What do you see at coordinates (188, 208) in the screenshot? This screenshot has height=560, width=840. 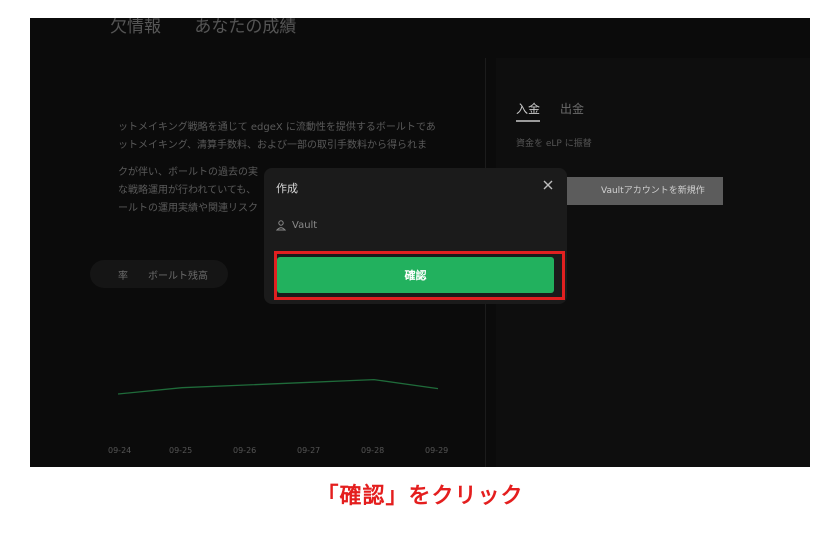 I see `description-line: ールトの運用実績や関連リスク` at bounding box center [188, 208].